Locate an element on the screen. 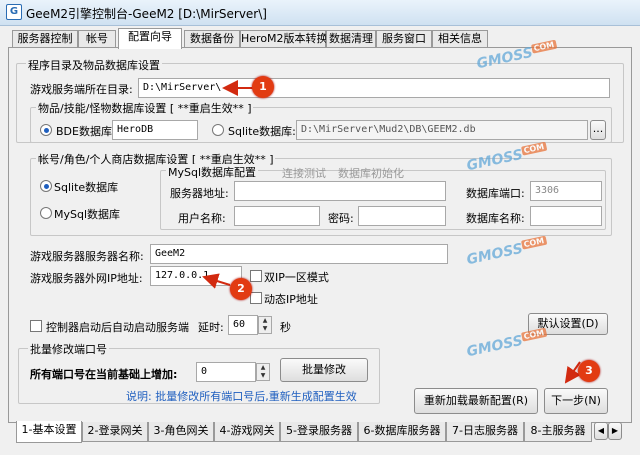 Image resolution: width=640 pixels, height=455 pixels. batch-modify-button: 批量修改 is located at coordinates (324, 370).